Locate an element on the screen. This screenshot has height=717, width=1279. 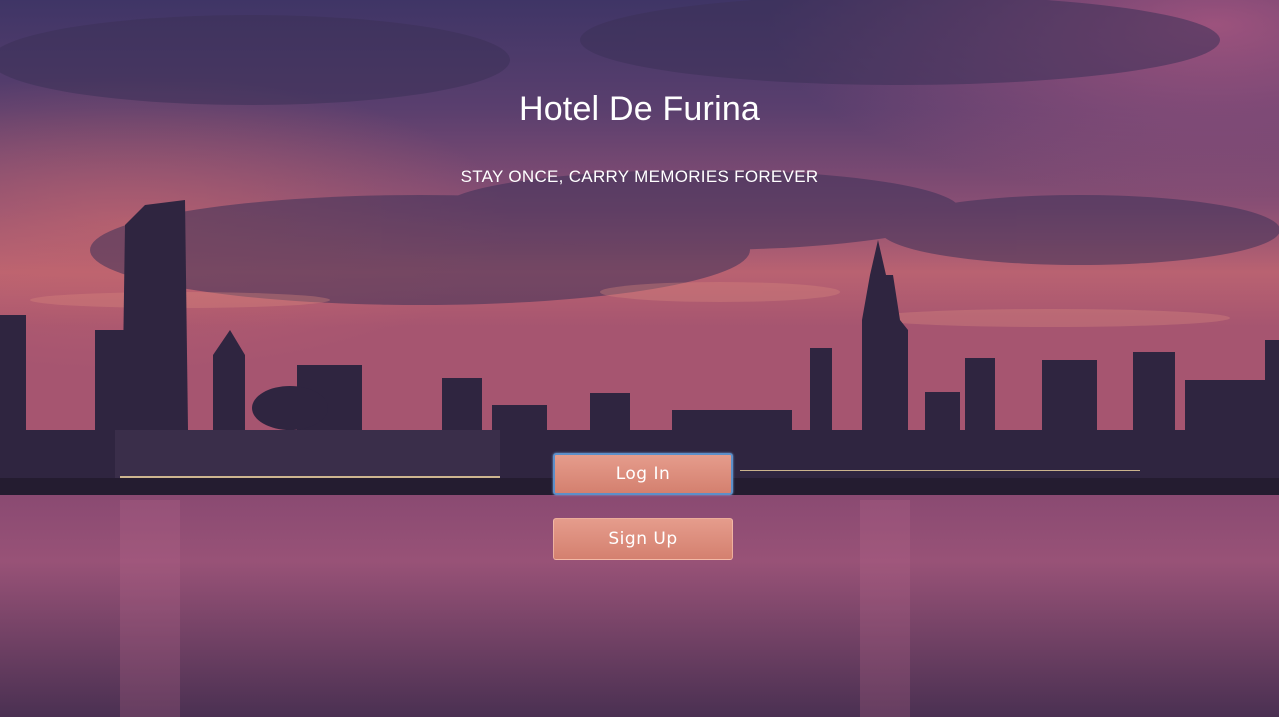
hotel-tagline: STAY ONCE, CARRY MEMORIES FOREVER is located at coordinates (639, 176).